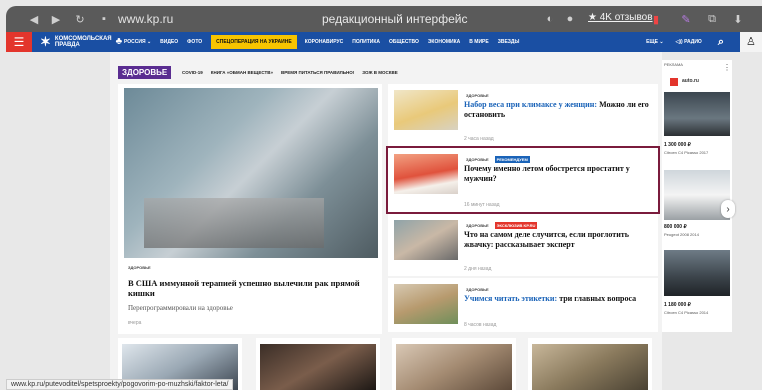 The height and width of the screenshot is (390, 762). I want to click on exclusive-badge: ЭКСКЛЮЗИВ KP.RU, so click(516, 225).